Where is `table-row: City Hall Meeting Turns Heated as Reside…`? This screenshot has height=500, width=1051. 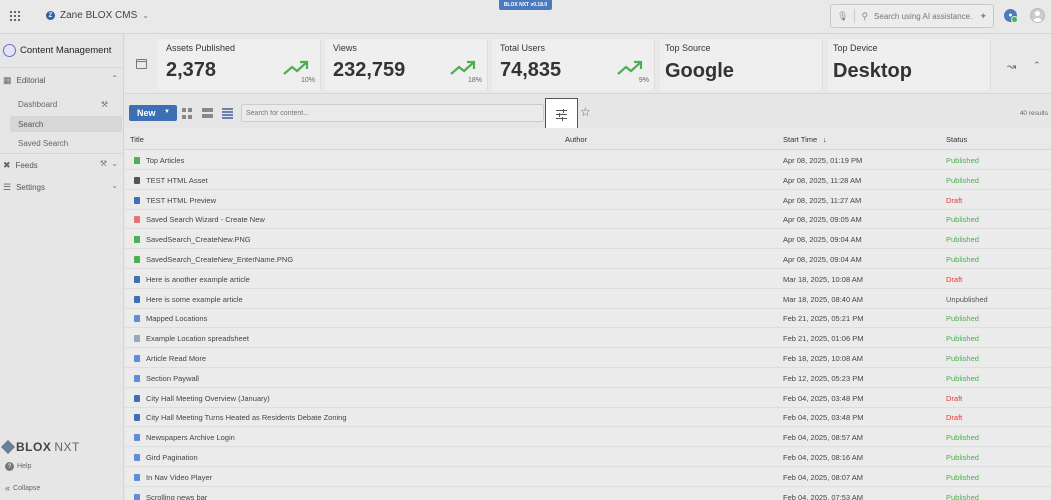
table-row: City Hall Meeting Turns Heated as Reside… is located at coordinates (588, 417).